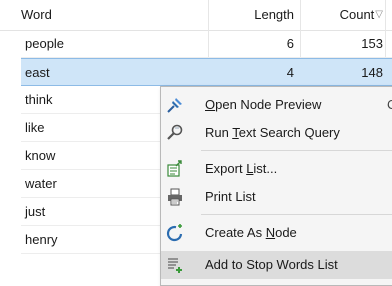 Image resolution: width=392 pixels, height=286 pixels. Describe the element at coordinates (272, 132) in the screenshot. I see `menu-item-label: Run Text Search Query` at that location.